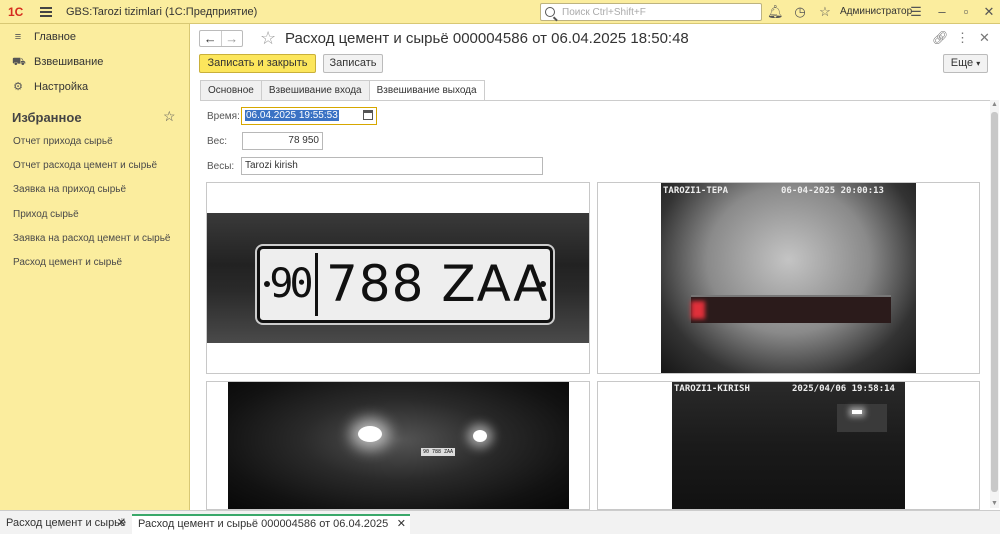  What do you see at coordinates (966, 12) in the screenshot?
I see `maximize-icon: ▫` at bounding box center [966, 12].